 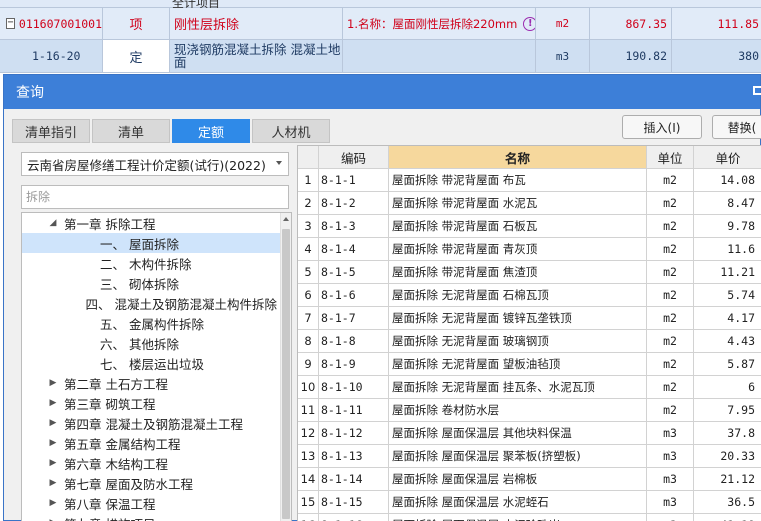 I want to click on price-cell: 4.43, so click(x=727, y=341).